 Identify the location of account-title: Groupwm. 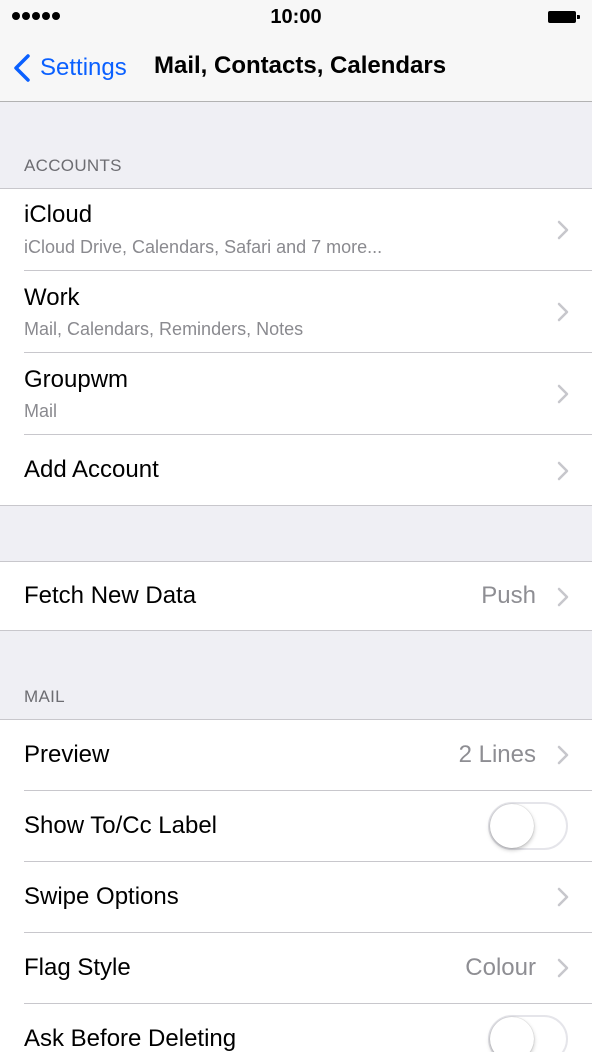
(76, 379).